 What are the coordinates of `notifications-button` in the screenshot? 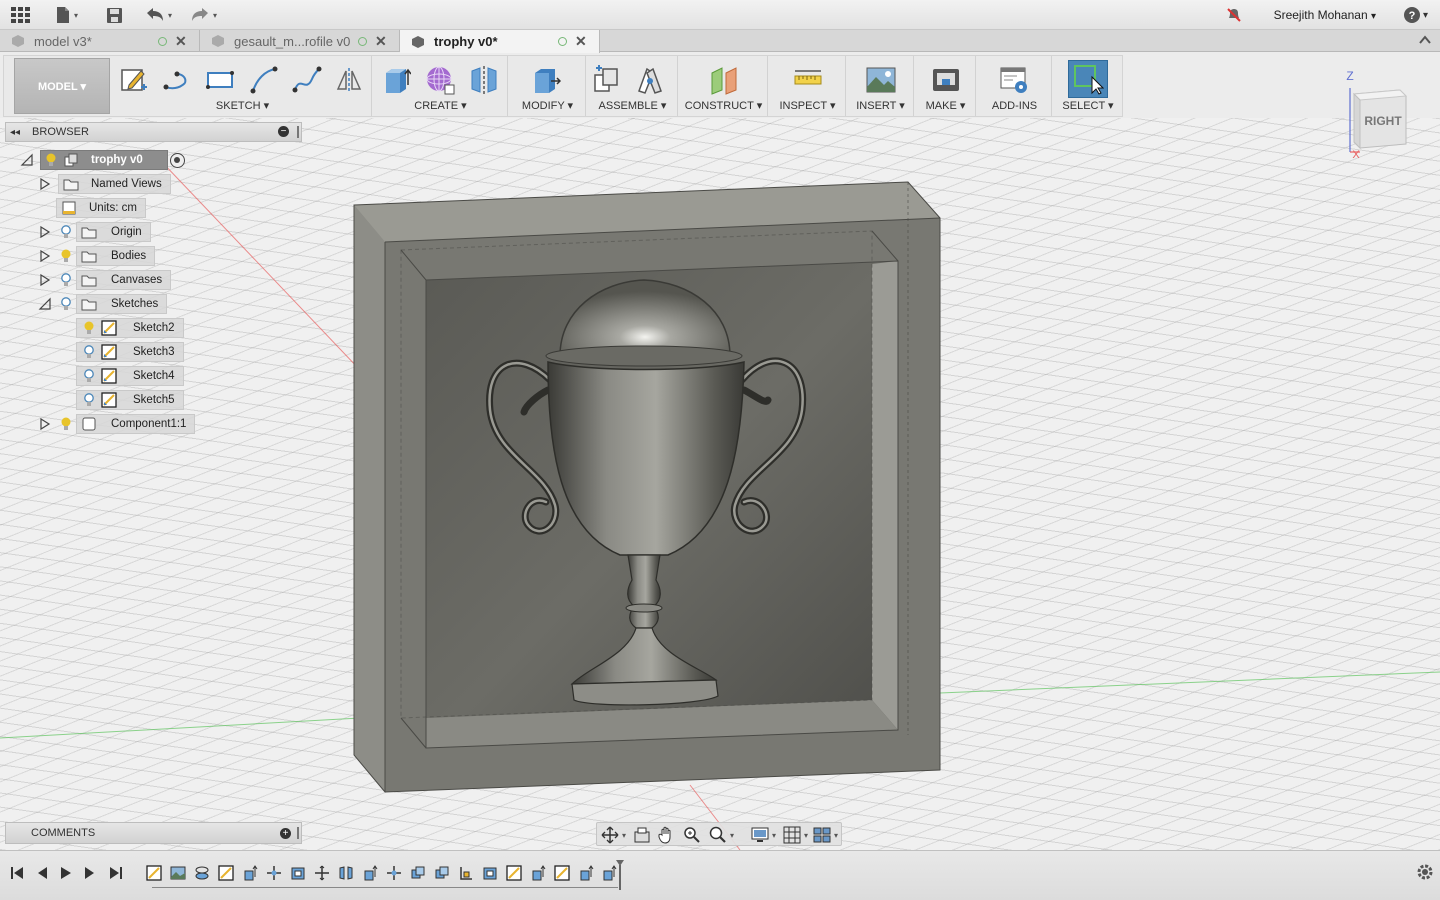 It's located at (1234, 15).